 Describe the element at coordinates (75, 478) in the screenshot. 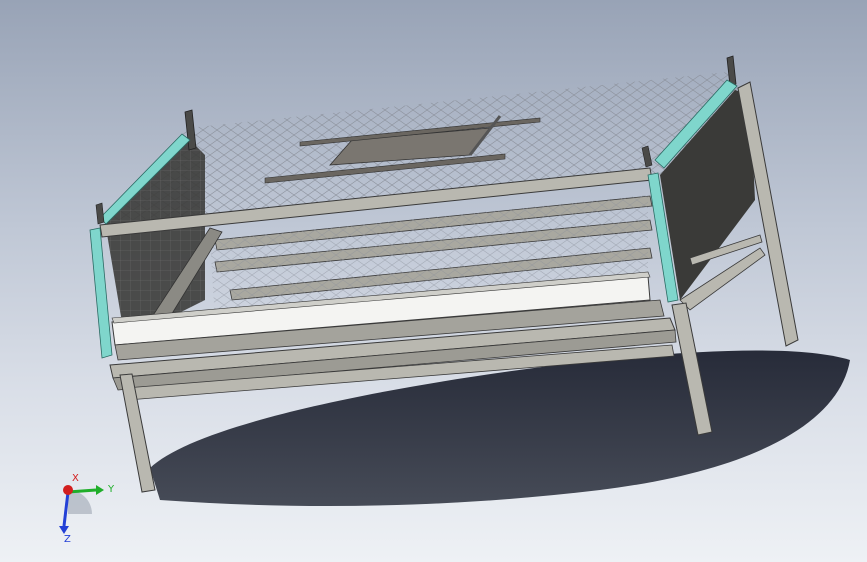

I see `x-axis-label: X` at that location.